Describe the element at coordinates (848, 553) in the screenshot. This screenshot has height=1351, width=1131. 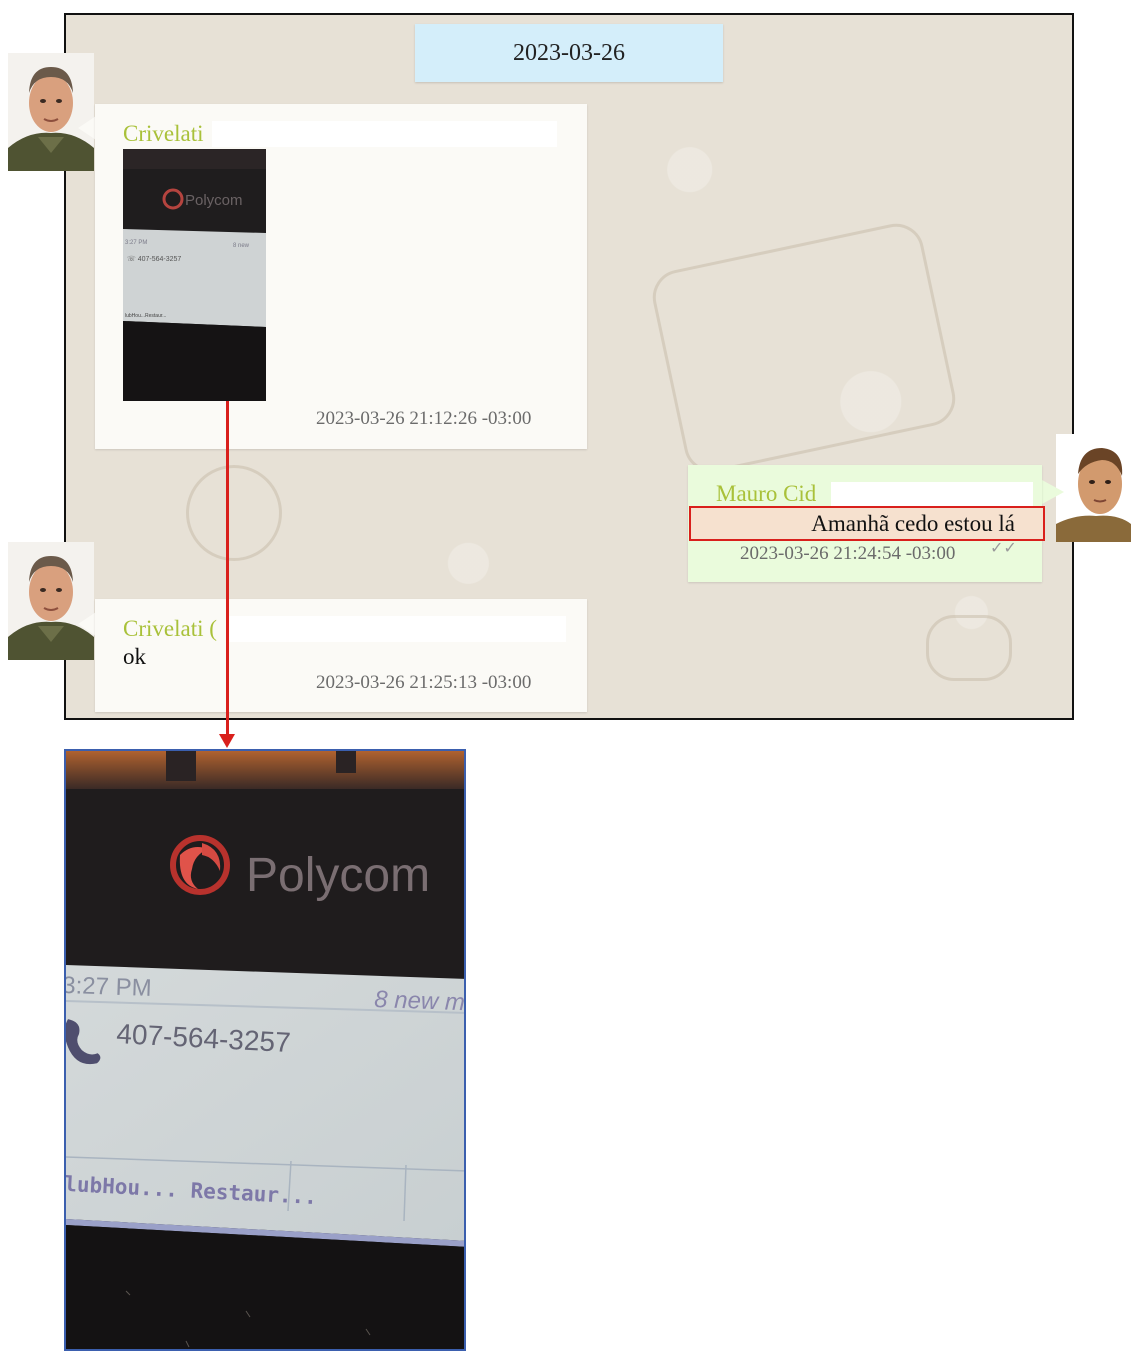
I see `message-timestamp: 2023-03-26 21:24:54 -03:00` at that location.